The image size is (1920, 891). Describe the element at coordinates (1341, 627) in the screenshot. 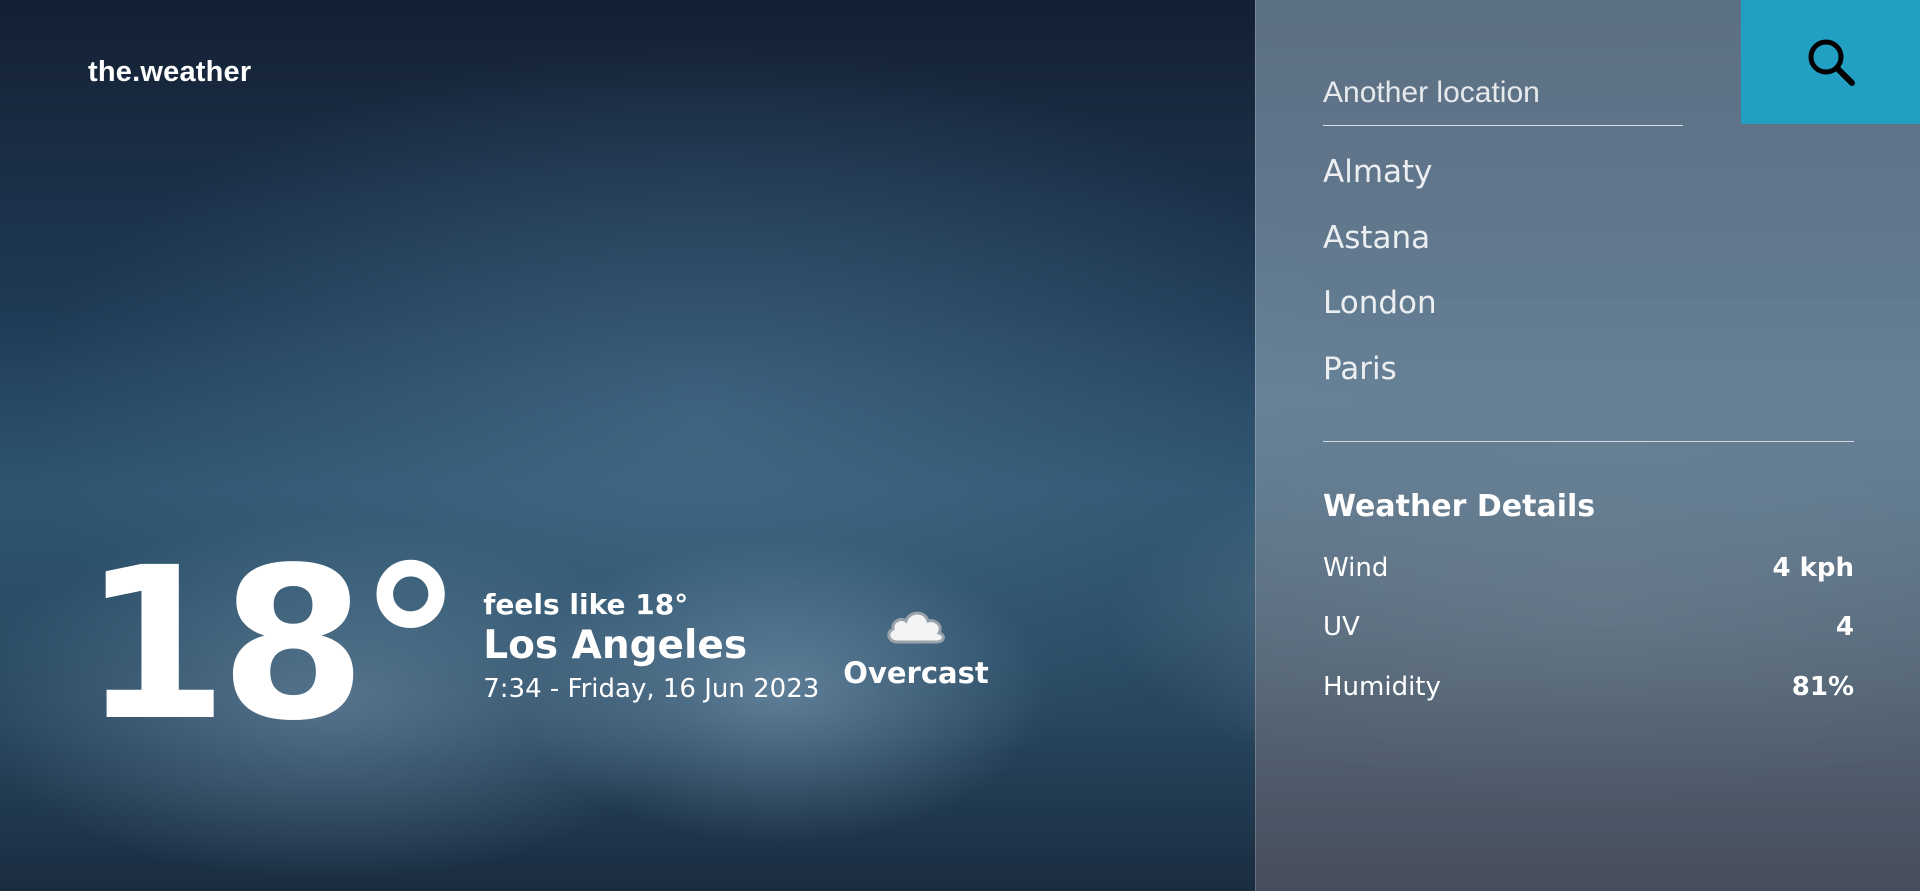

I see `detail-label: UV` at that location.